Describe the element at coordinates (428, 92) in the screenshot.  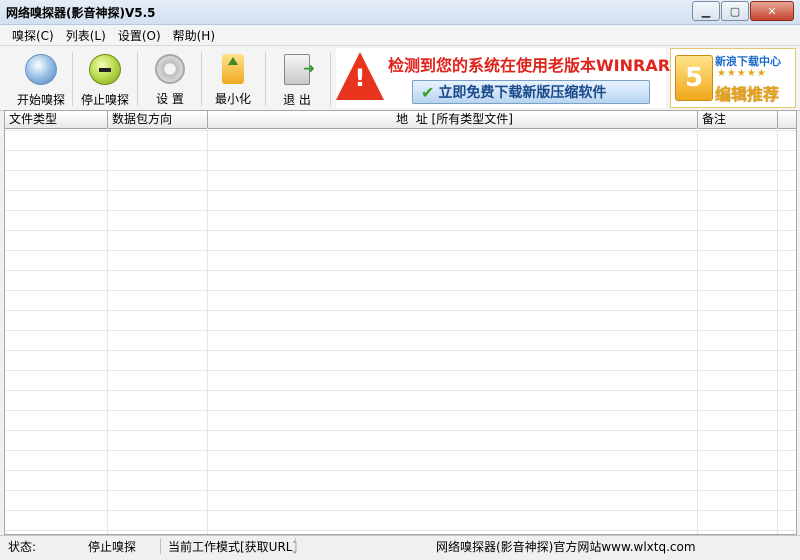
I see `checkmark-icon: ✔` at that location.